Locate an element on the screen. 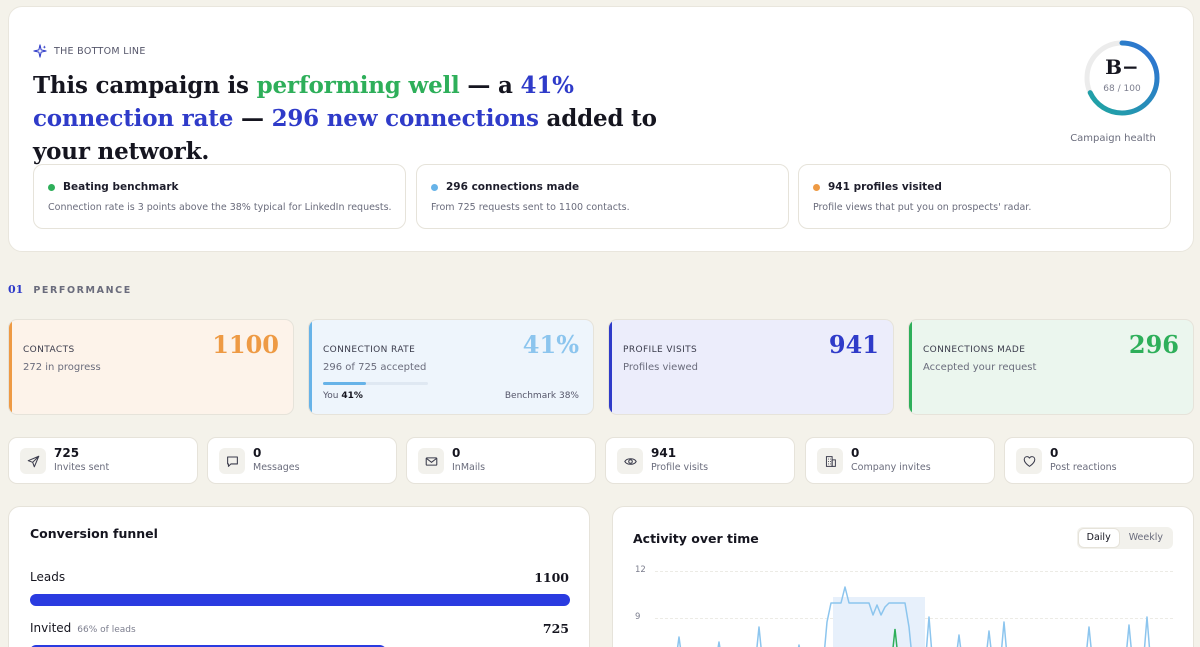 The height and width of the screenshot is (647, 1200). kpi-value: 41% is located at coordinates (550, 344).